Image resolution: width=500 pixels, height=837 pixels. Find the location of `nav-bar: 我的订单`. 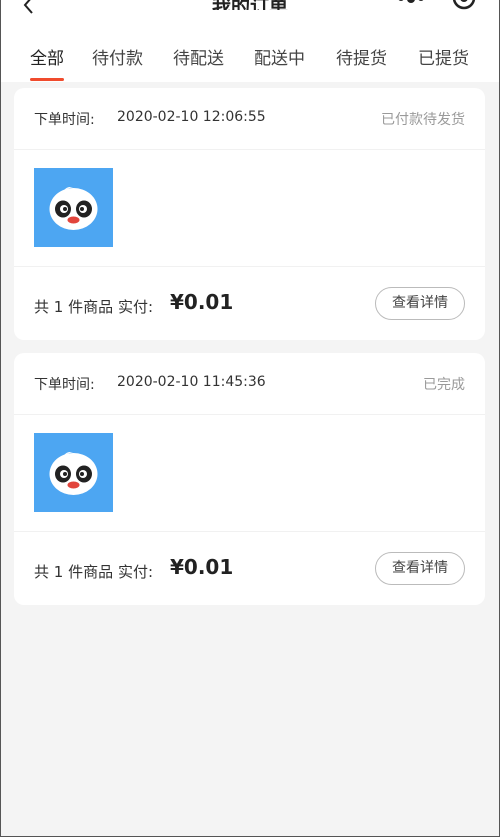

nav-bar: 我的订单 is located at coordinates (250, 20).